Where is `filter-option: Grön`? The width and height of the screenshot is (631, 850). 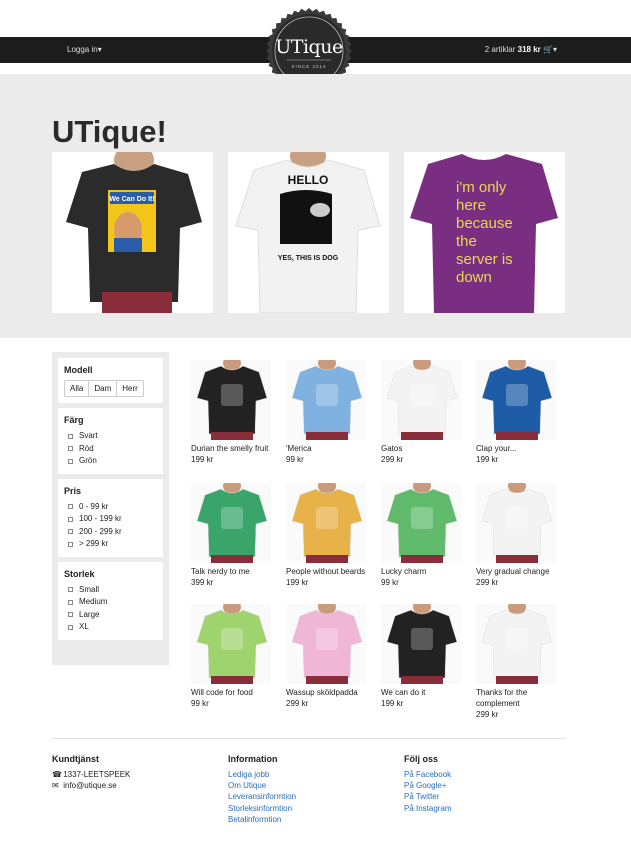 filter-option: Grön is located at coordinates (112, 461).